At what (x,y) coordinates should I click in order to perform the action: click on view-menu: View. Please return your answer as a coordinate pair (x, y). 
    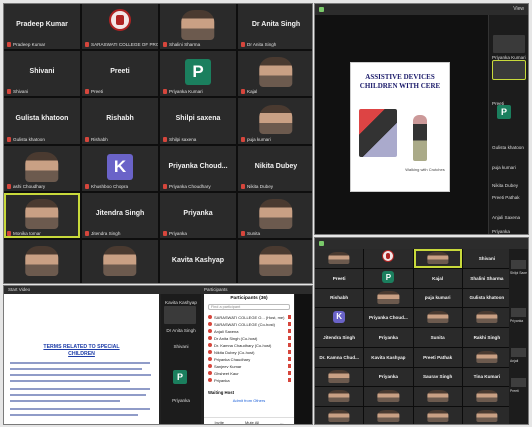
    Looking at the image, I should click on (518, 9).